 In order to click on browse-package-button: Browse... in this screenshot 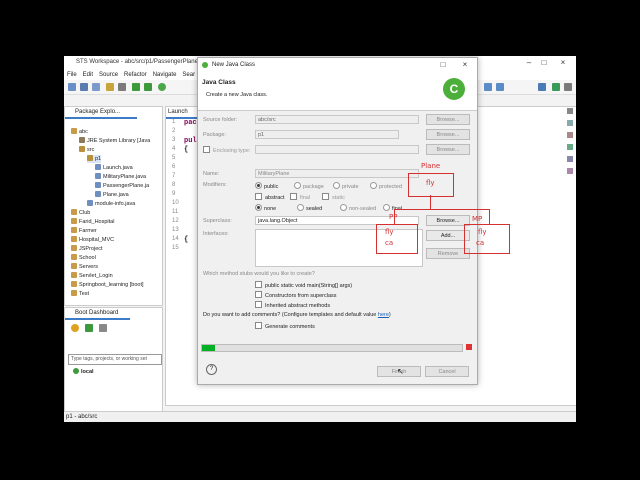, I will do `click(448, 134)`.